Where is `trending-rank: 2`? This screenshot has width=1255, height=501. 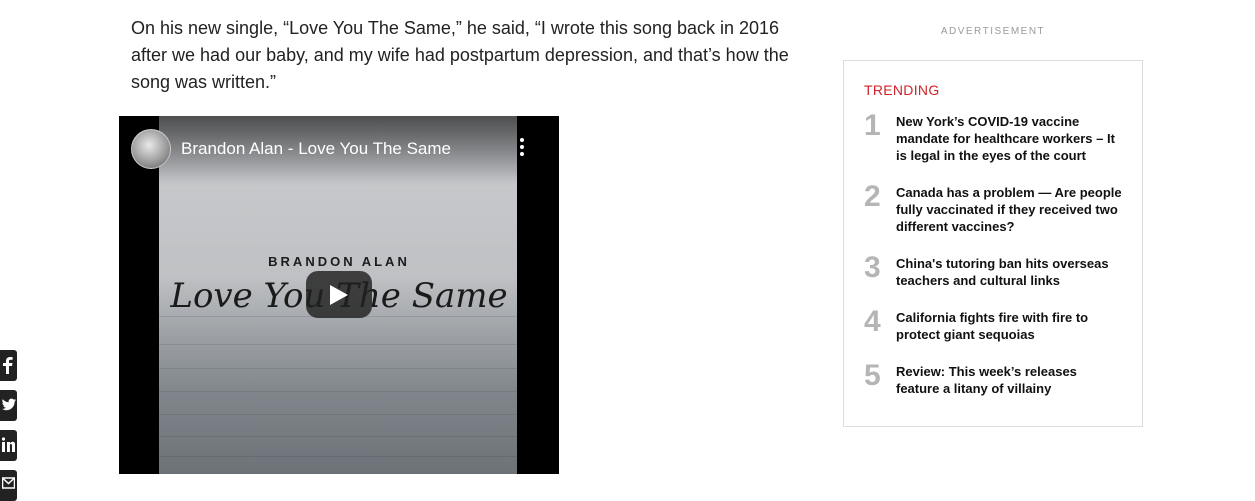 trending-rank: 2 is located at coordinates (872, 196).